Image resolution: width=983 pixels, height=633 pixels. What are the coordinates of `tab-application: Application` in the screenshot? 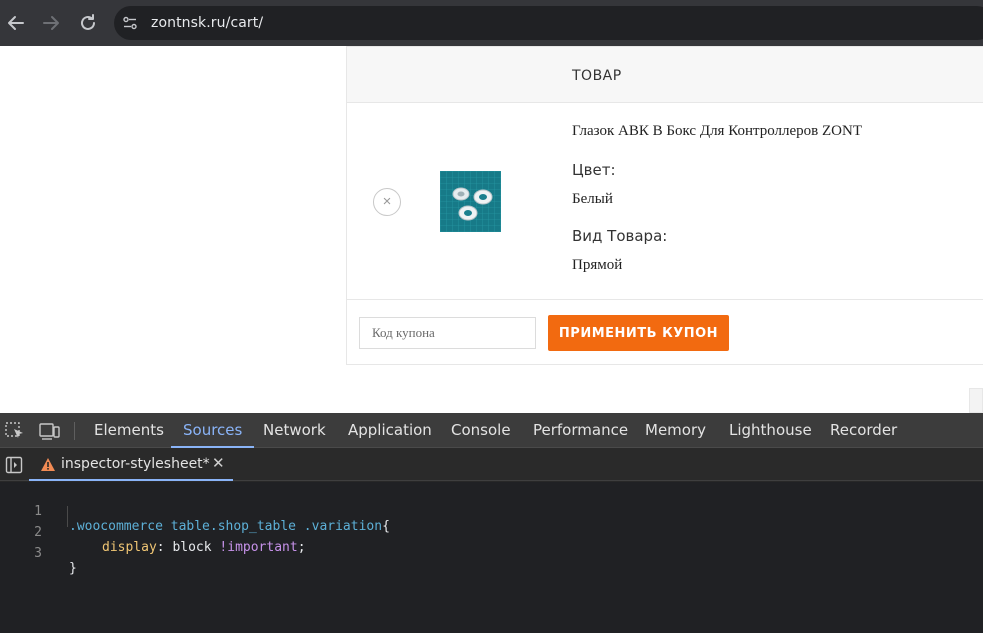 It's located at (390, 430).